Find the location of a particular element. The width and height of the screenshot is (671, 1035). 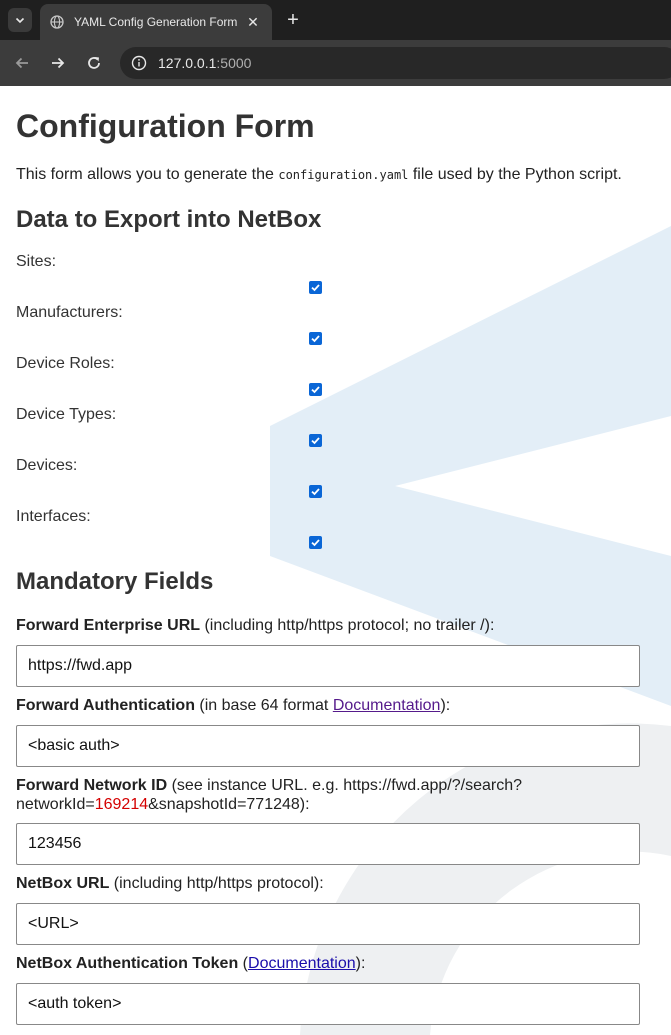

chevron-down-icon is located at coordinates (20, 20).